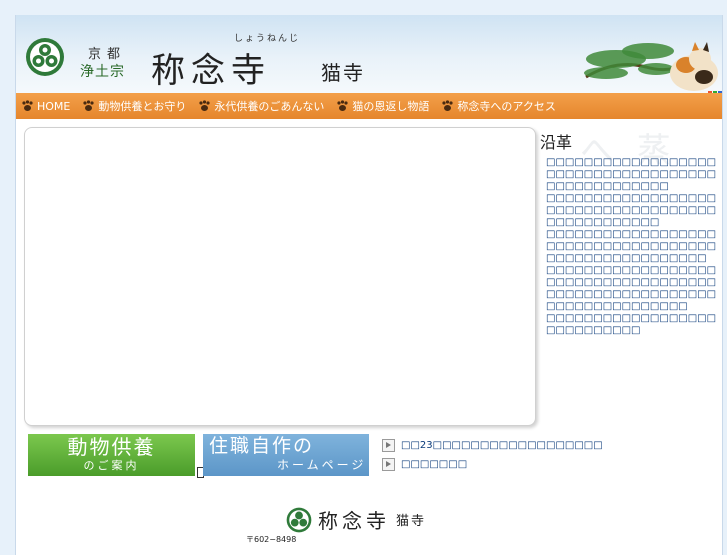 This screenshot has width=727, height=555. Describe the element at coordinates (391, 106) in the screenshot. I see `nav-label: 猫の恩返し物語` at that location.